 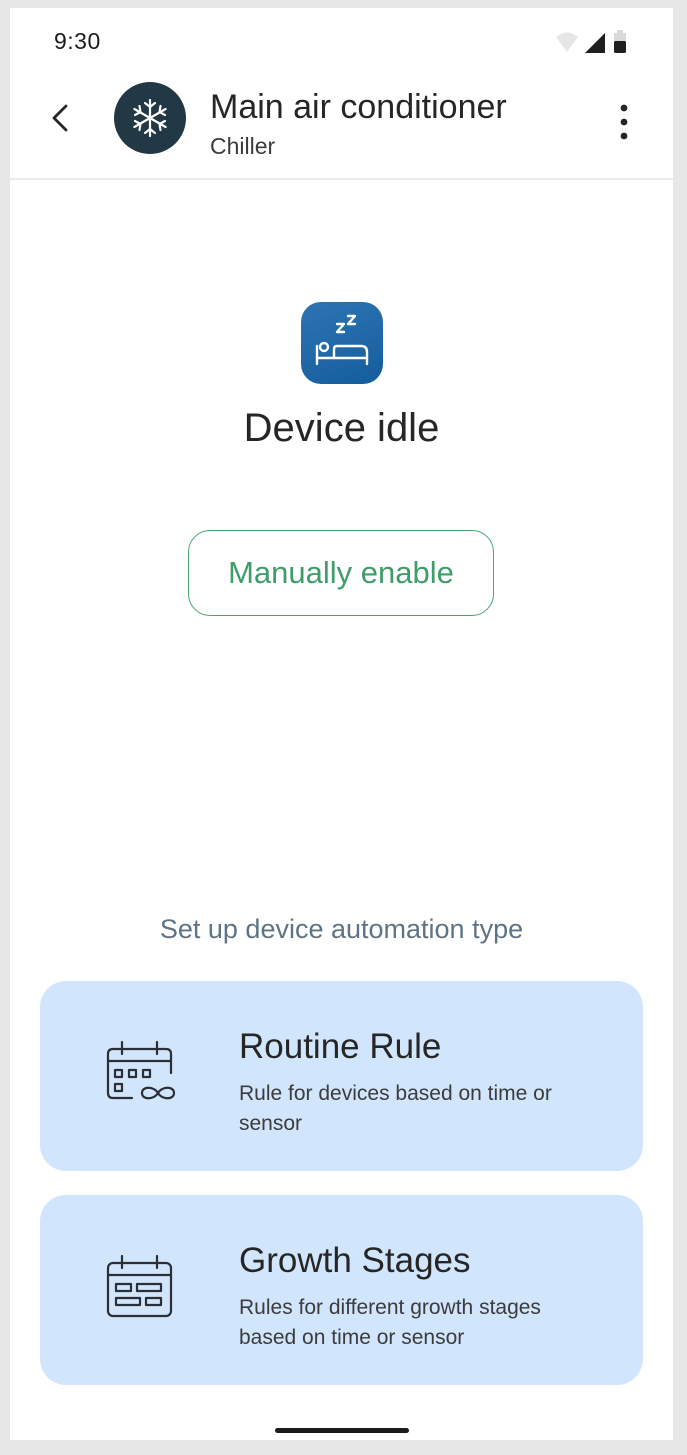 I want to click on chevron-left-icon, so click(x=60, y=118).